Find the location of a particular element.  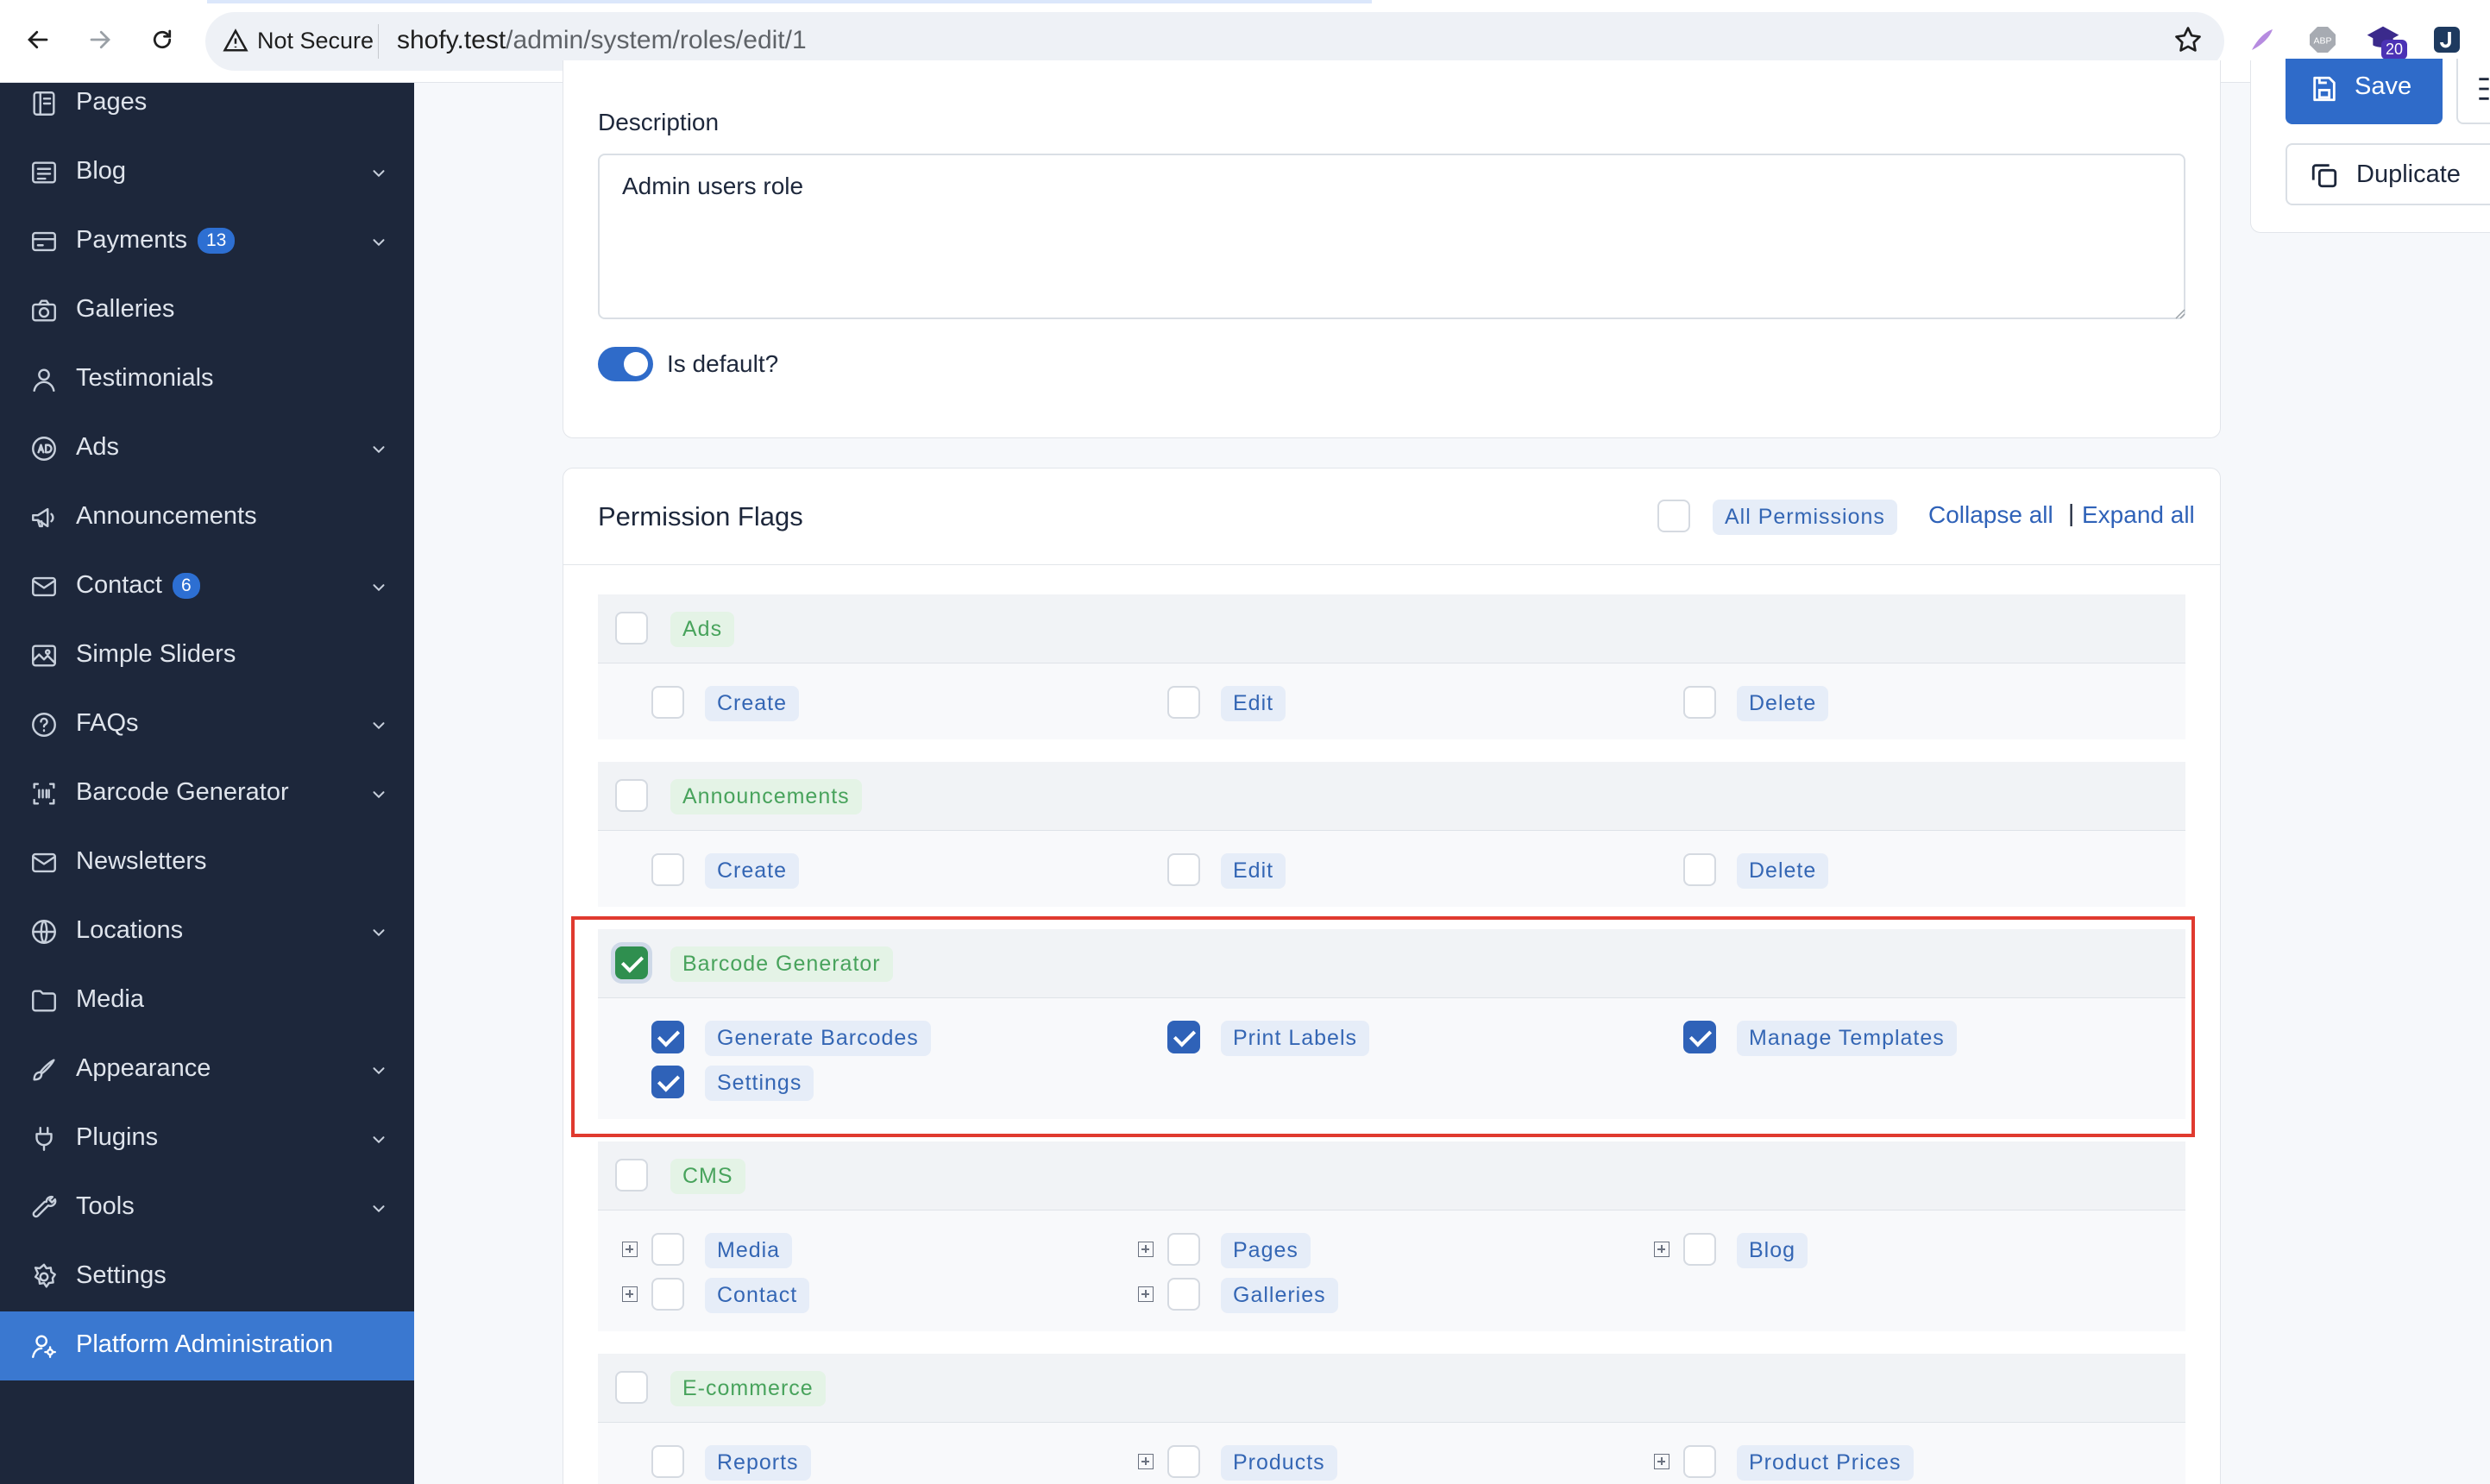

url-text: shofy.test/admin/system/roles/edit/1 is located at coordinates (602, 40).